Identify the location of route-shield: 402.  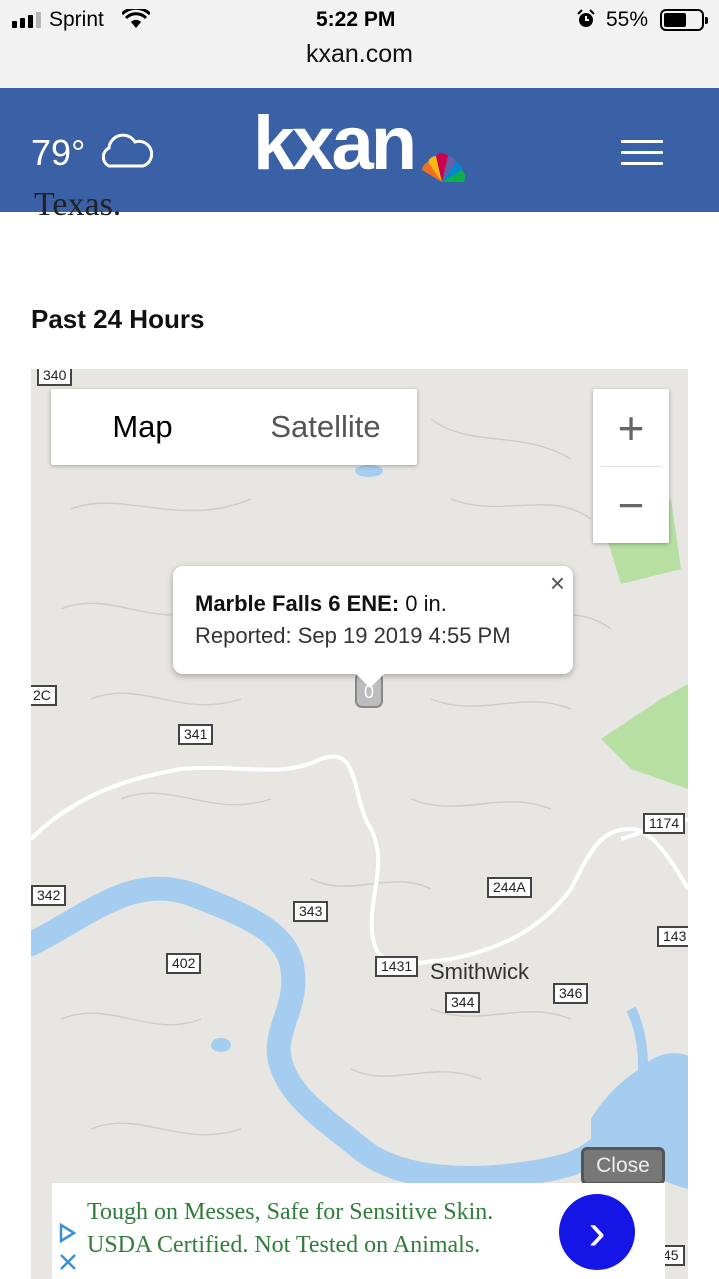
(184, 963).